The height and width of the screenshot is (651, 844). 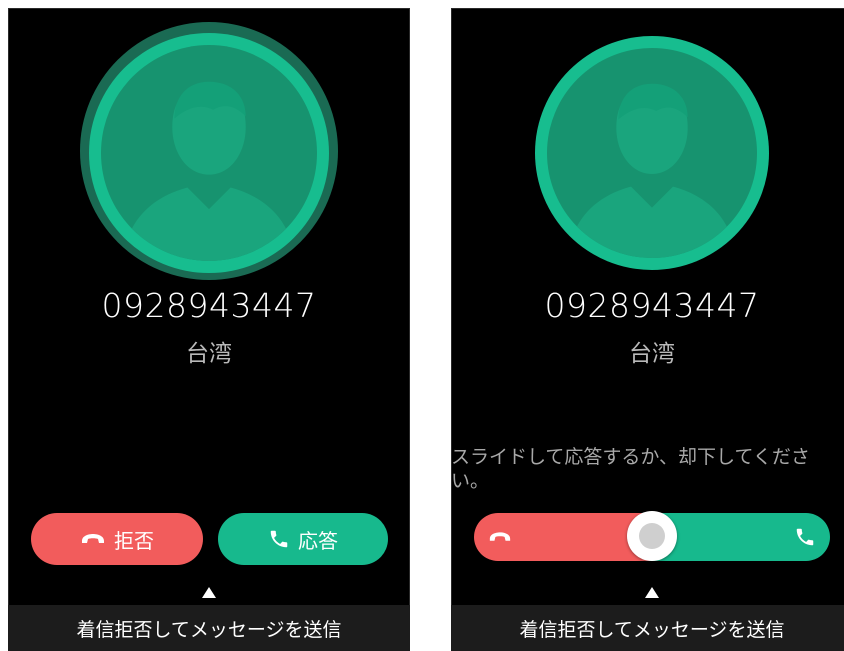 What do you see at coordinates (134, 540) in the screenshot?
I see `reject-button-label: 拒否` at bounding box center [134, 540].